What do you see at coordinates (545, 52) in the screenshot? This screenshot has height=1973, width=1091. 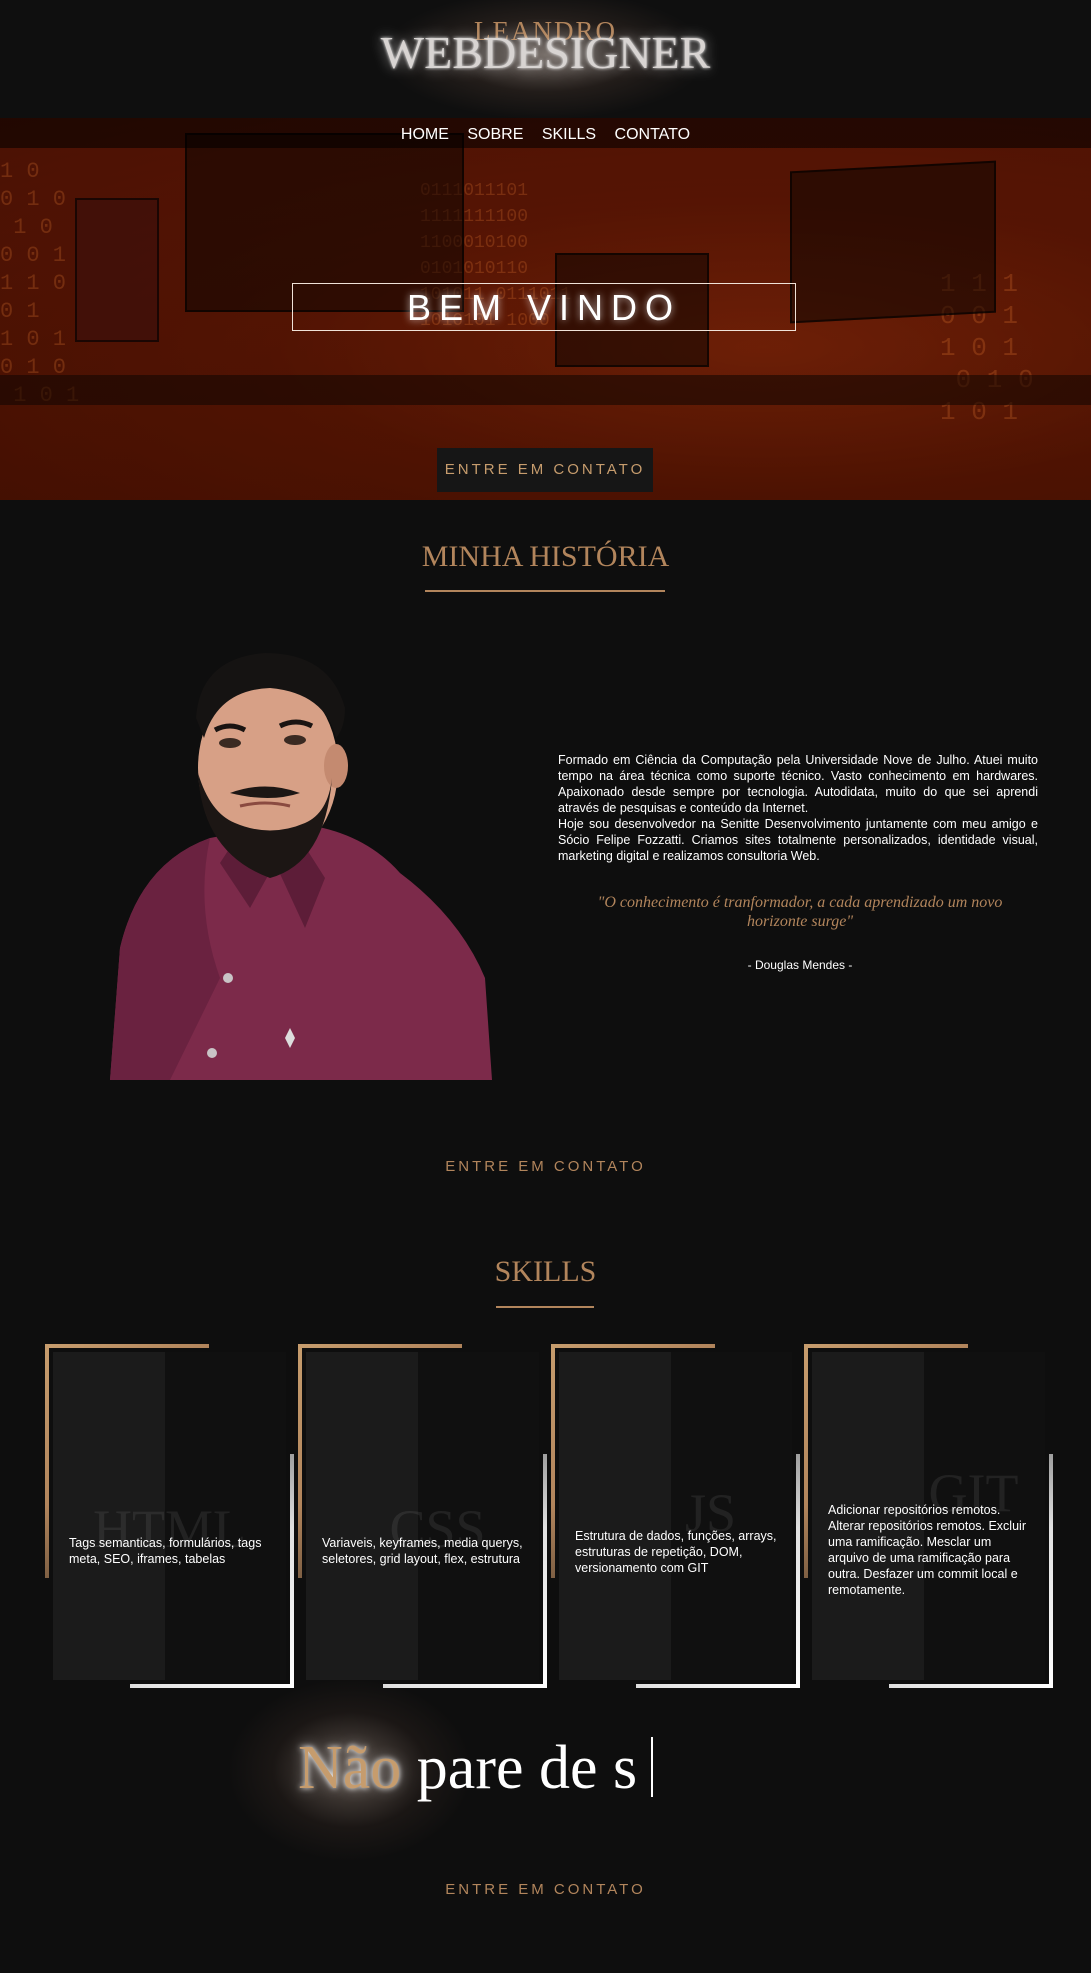 I see `logo-title: WEBDESIGNER` at bounding box center [545, 52].